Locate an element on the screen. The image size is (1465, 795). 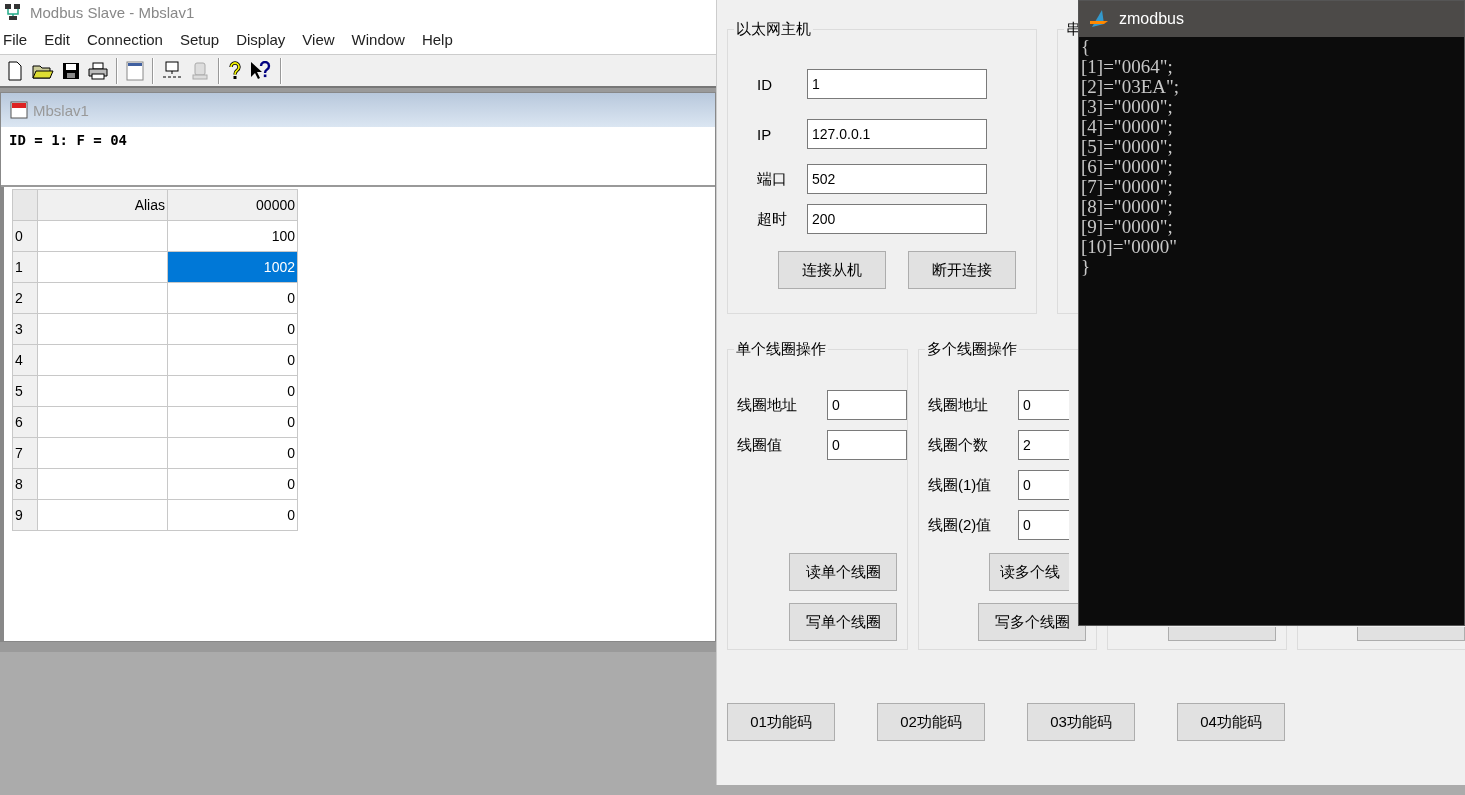
help-icon is located at coordinates (235, 70).